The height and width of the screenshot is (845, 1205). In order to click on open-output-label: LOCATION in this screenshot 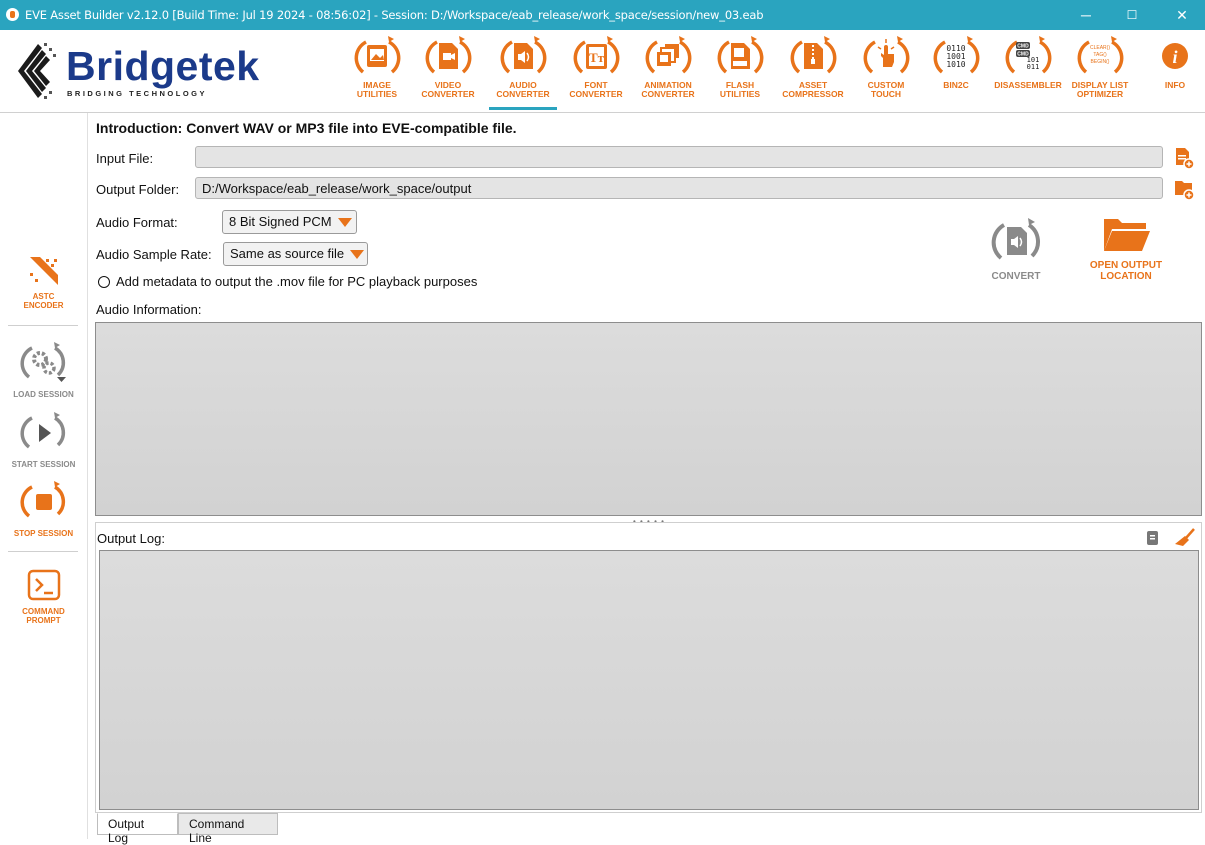, I will do `click(1126, 276)`.